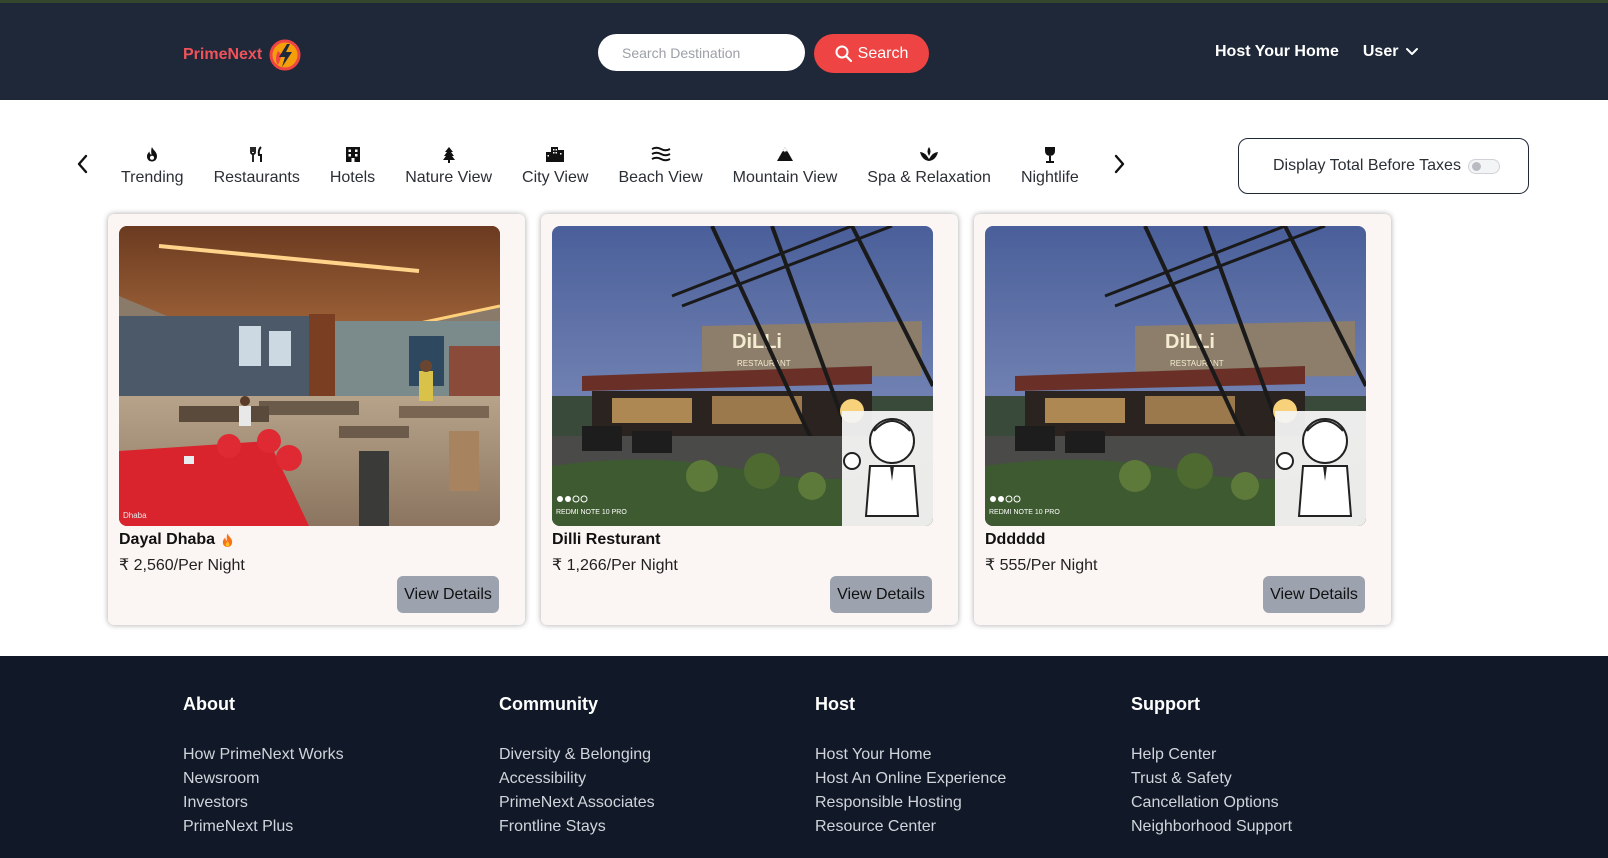 Image resolution: width=1608 pixels, height=858 pixels. I want to click on category-label: Nature View, so click(449, 177).